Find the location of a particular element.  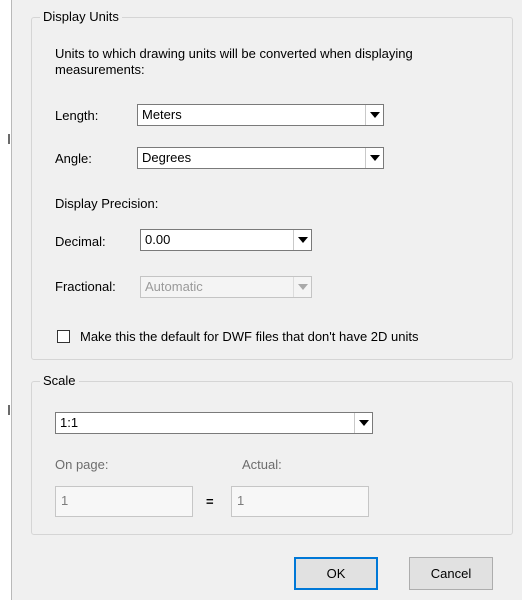

scale-dropdown-button is located at coordinates (363, 423).